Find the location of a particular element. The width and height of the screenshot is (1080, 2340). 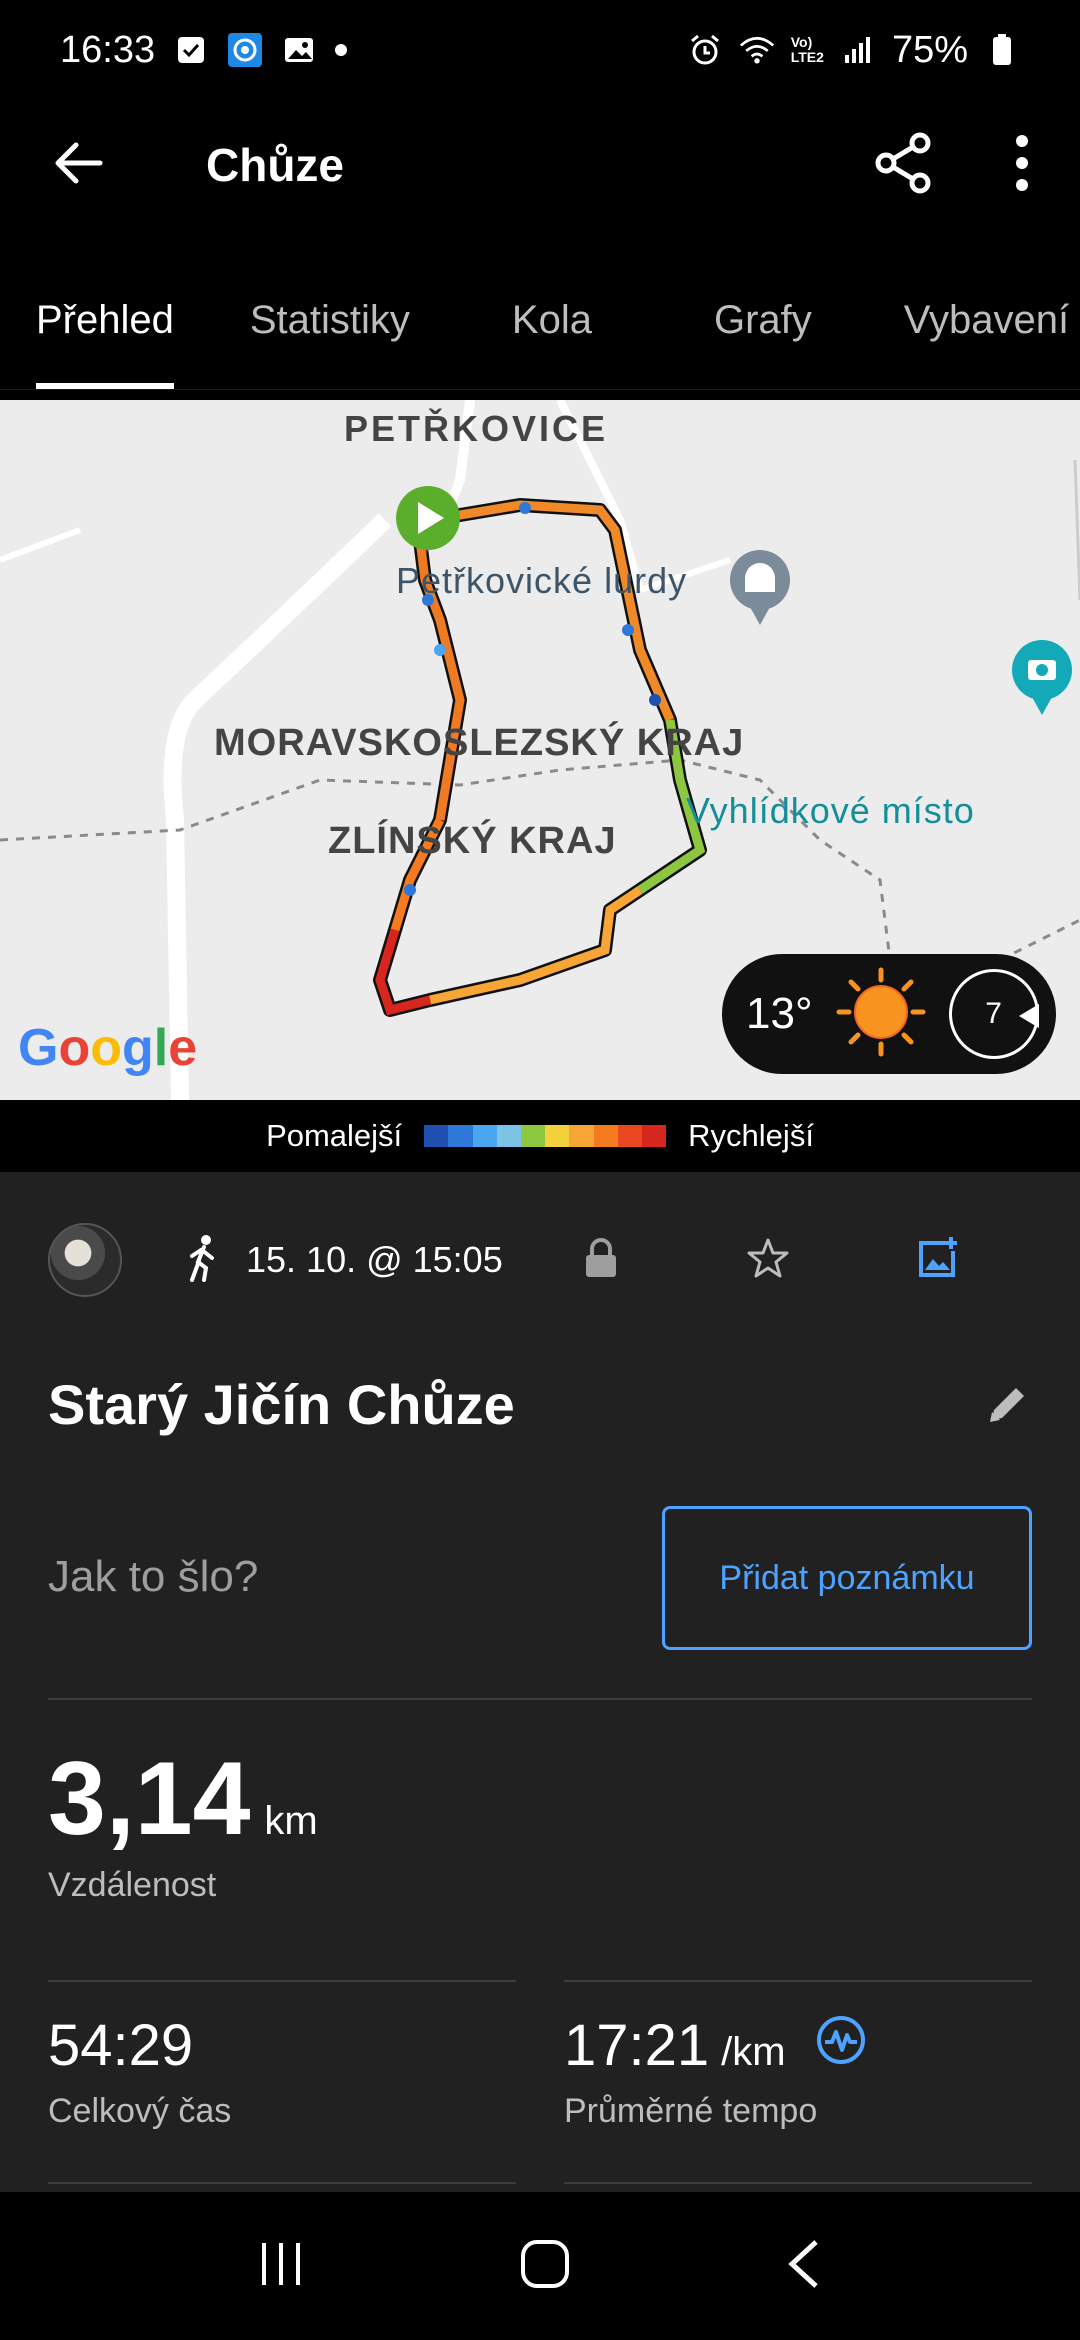

status-bar: 16:33 Vo) LTE2 75% is located at coordinates (540, 50).